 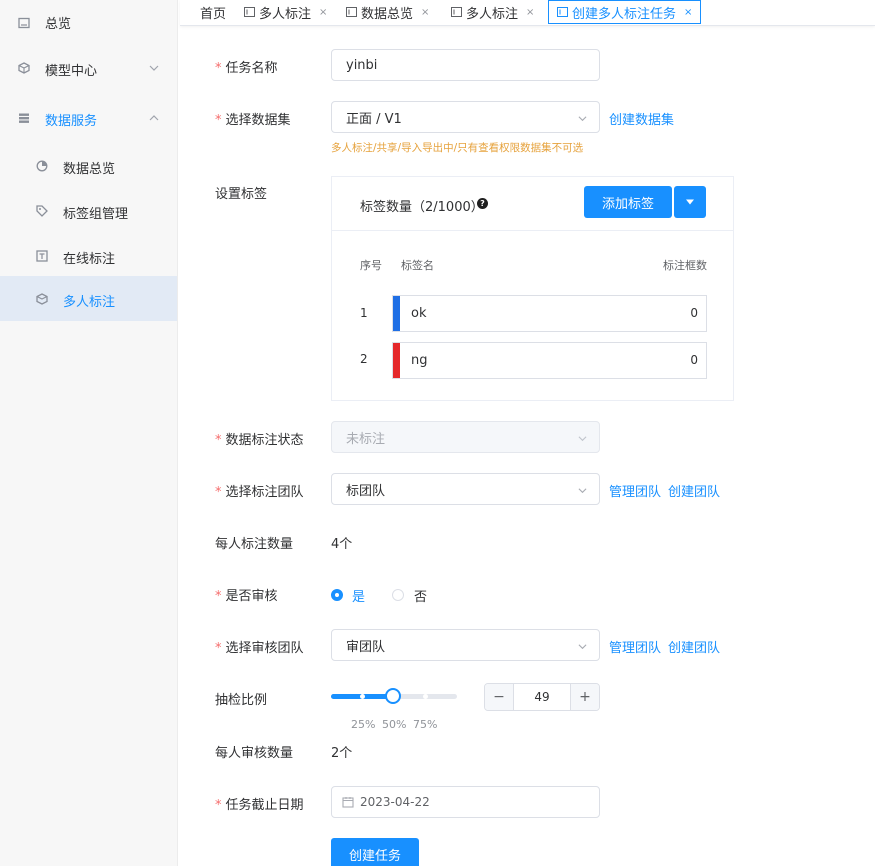 What do you see at coordinates (465, 802) in the screenshot?
I see `deadline-date-input: 2023-04-22` at bounding box center [465, 802].